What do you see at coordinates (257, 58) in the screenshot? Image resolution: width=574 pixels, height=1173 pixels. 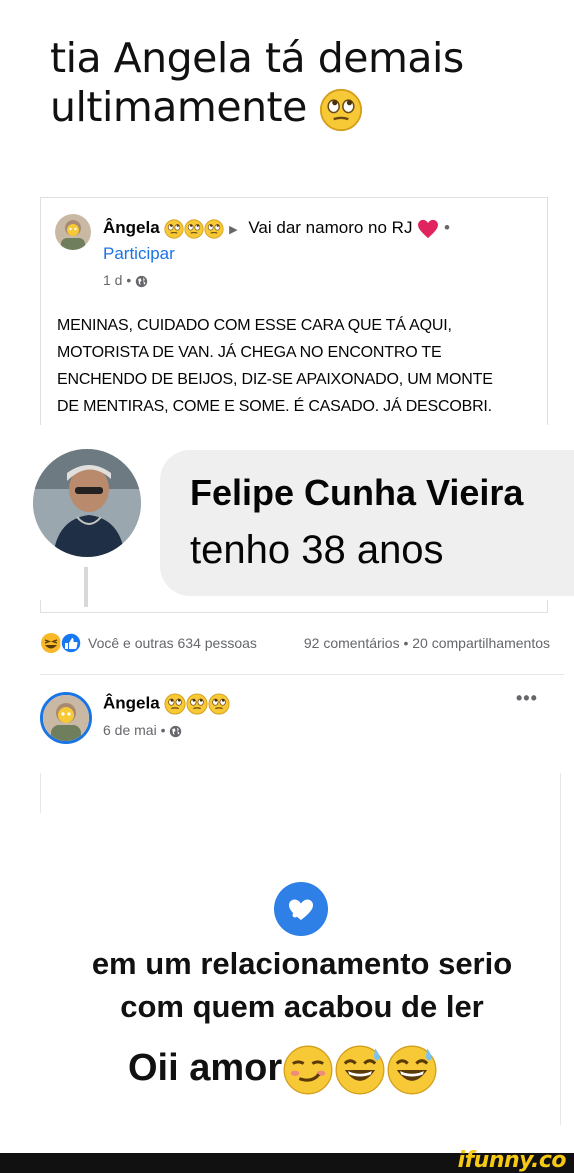 I see `meme-title-line1: tia Angela tá demais` at bounding box center [257, 58].